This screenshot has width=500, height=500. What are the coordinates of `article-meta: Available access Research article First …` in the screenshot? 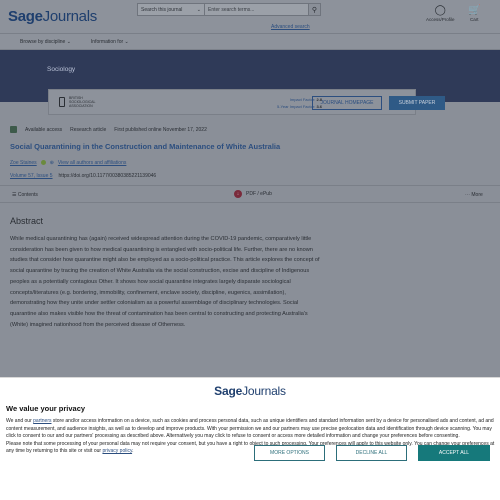 It's located at (108, 129).